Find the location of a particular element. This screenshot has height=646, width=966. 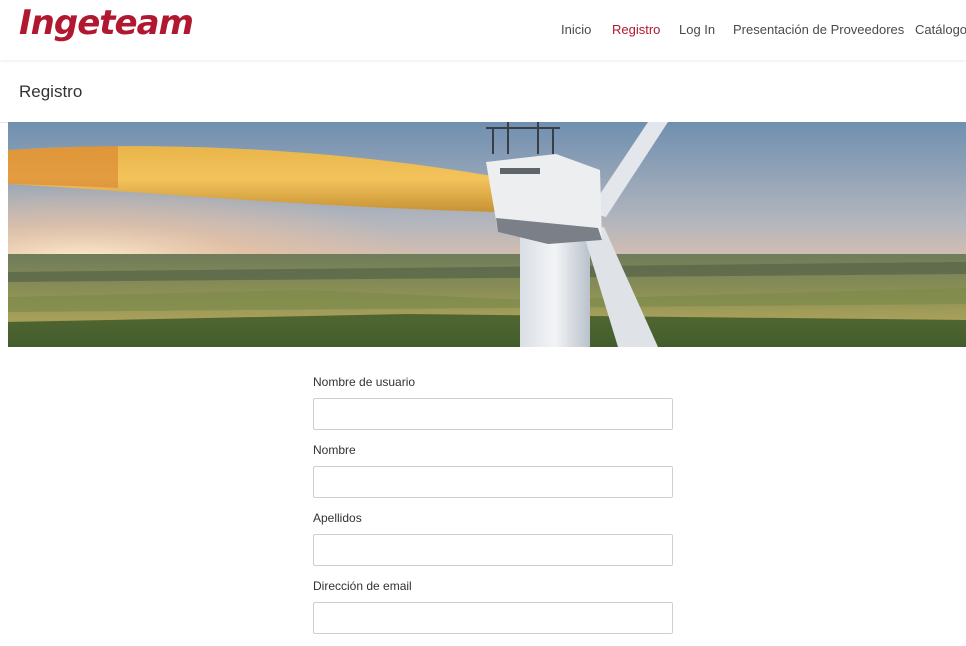

nav-item-catalogo: Catálogo is located at coordinates (940, 29).